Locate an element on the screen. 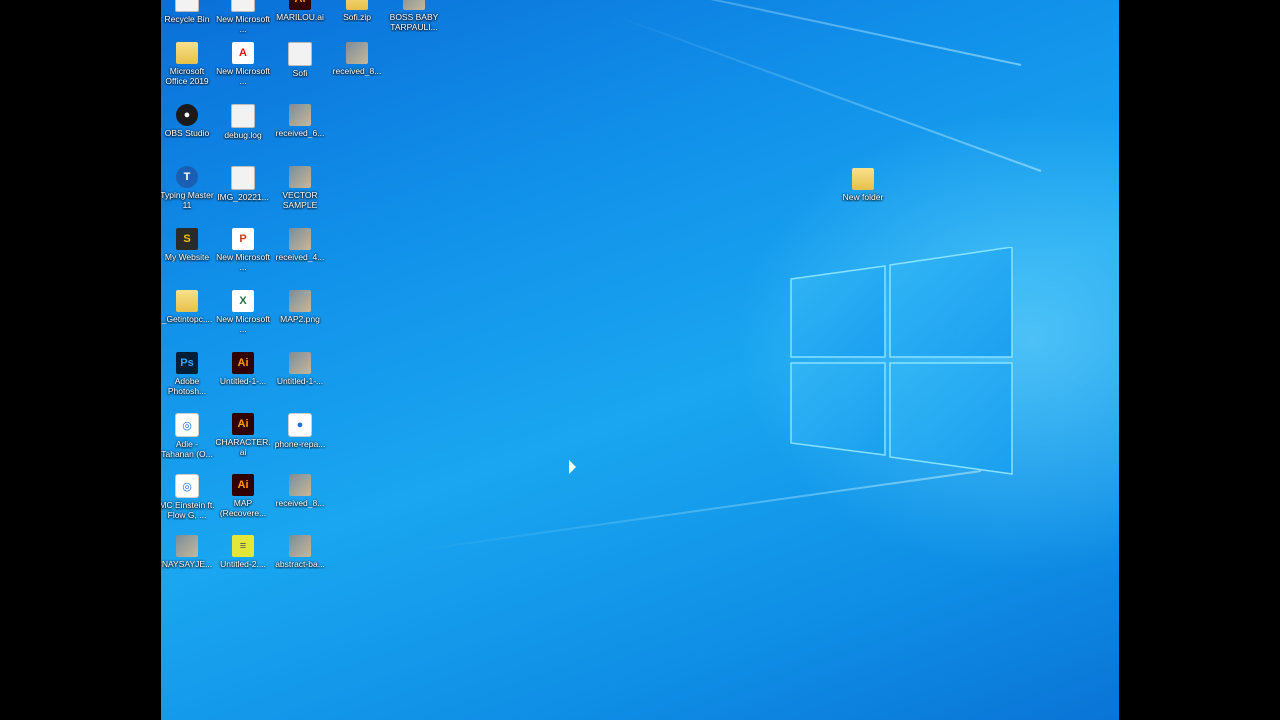  logo-pane-top-right is located at coordinates (951, 302).